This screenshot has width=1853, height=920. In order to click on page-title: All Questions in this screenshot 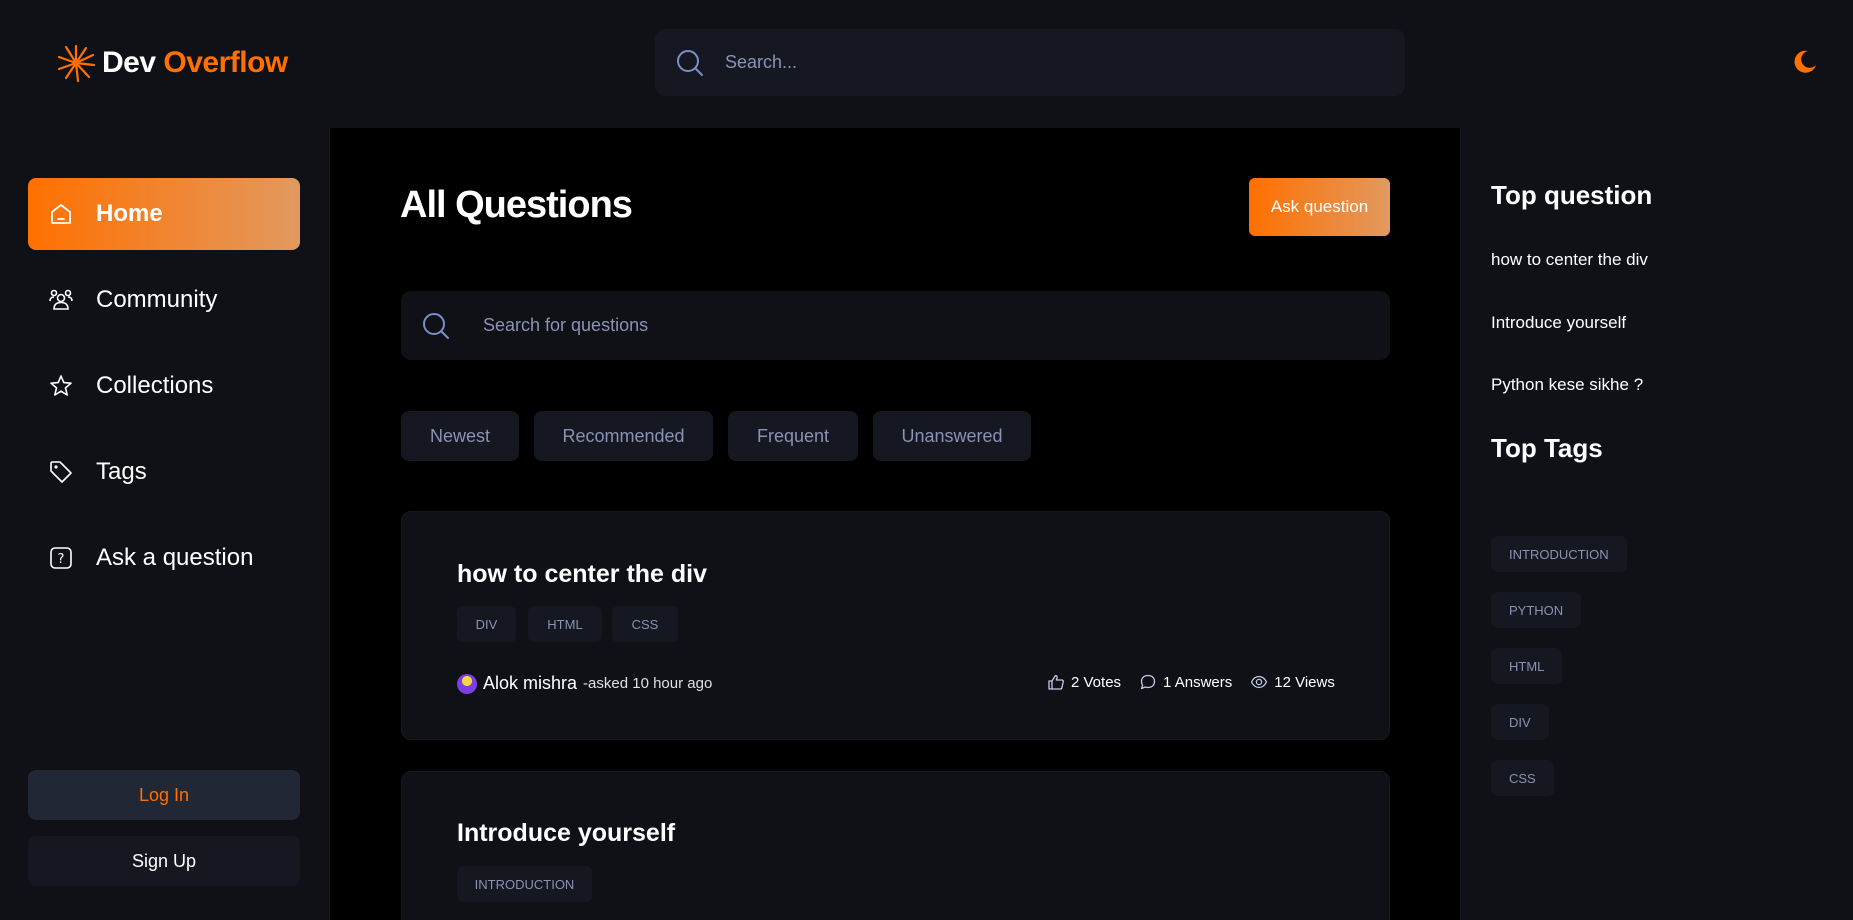, I will do `click(516, 205)`.